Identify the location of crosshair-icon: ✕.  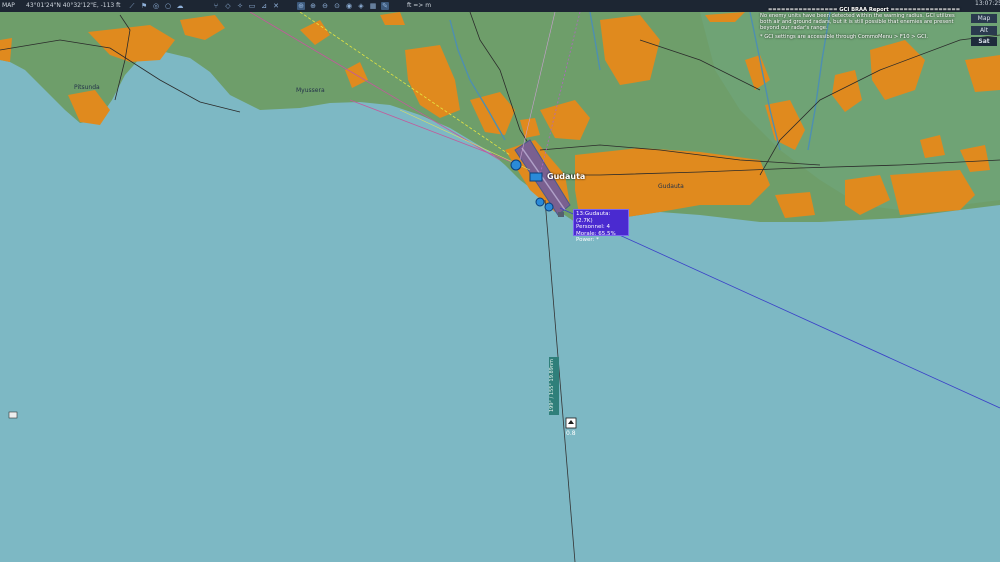
(276, 6).